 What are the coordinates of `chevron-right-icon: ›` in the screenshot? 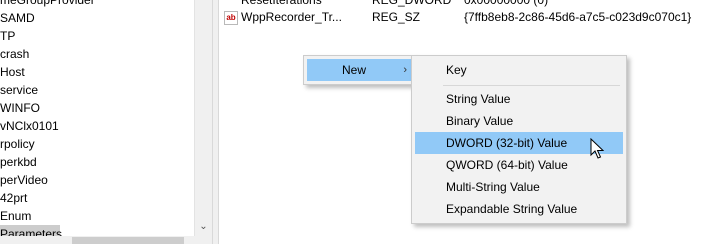 It's located at (405, 70).